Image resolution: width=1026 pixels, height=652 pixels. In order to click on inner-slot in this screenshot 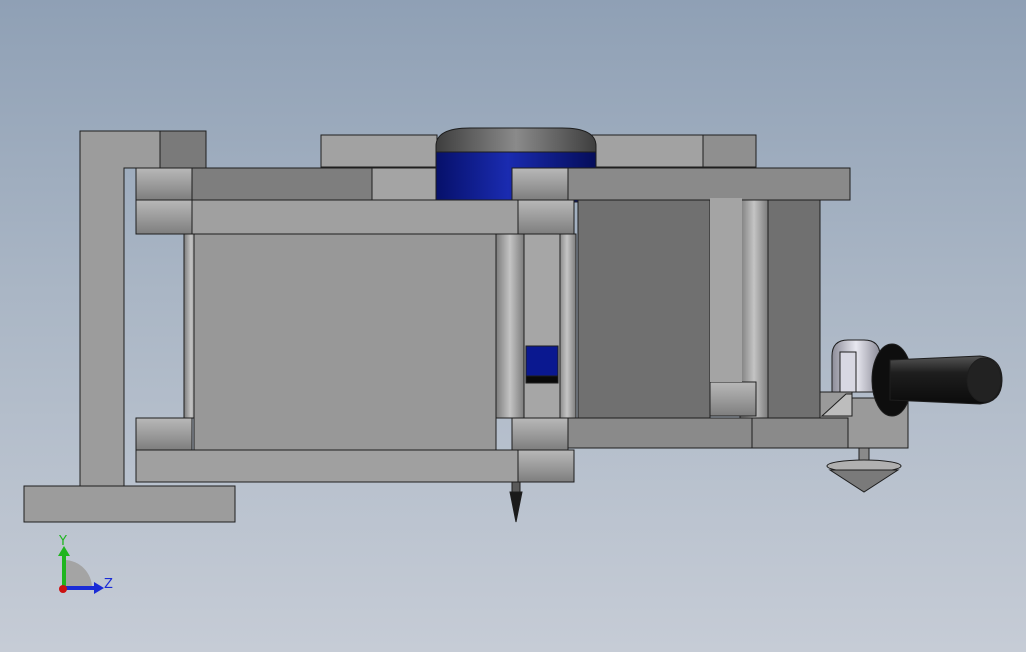, I will do `click(542, 326)`.